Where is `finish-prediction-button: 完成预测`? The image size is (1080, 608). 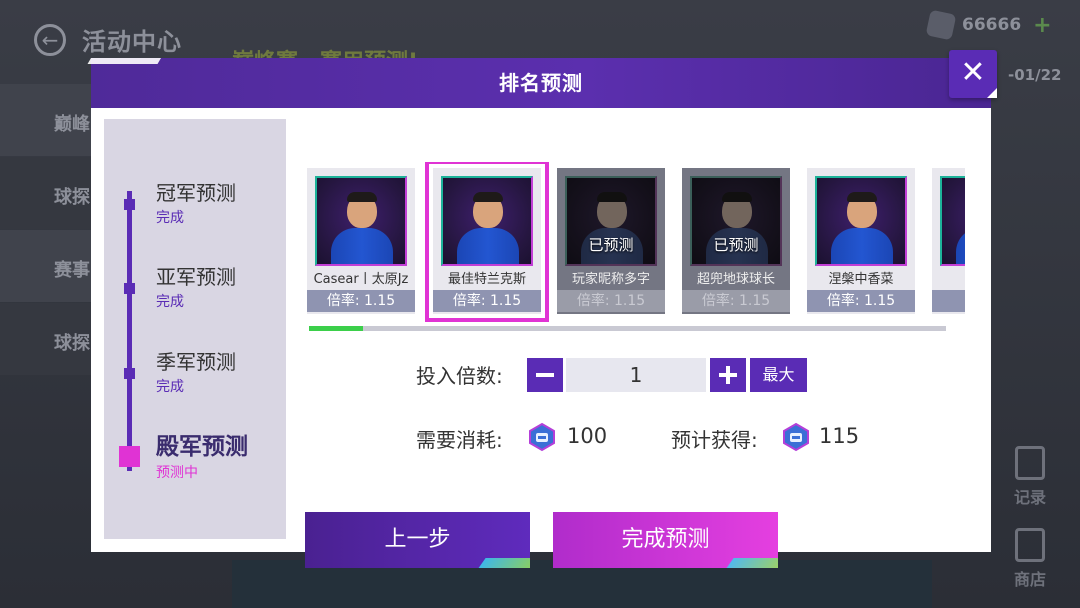
finish-prediction-button: 完成预测 is located at coordinates (665, 540).